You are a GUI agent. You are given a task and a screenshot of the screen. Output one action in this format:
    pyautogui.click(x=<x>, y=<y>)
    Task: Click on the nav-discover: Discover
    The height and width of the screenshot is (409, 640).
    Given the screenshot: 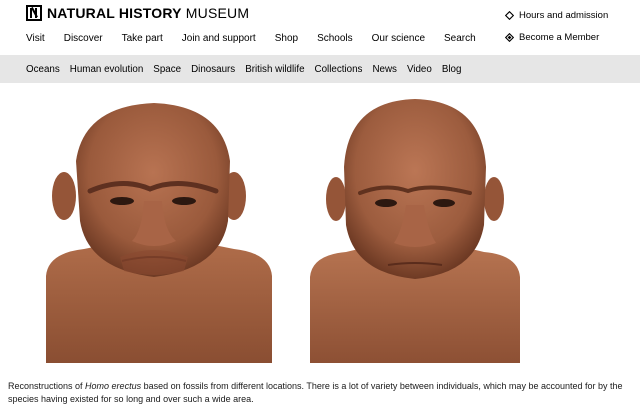 What is the action you would take?
    pyautogui.click(x=83, y=47)
    